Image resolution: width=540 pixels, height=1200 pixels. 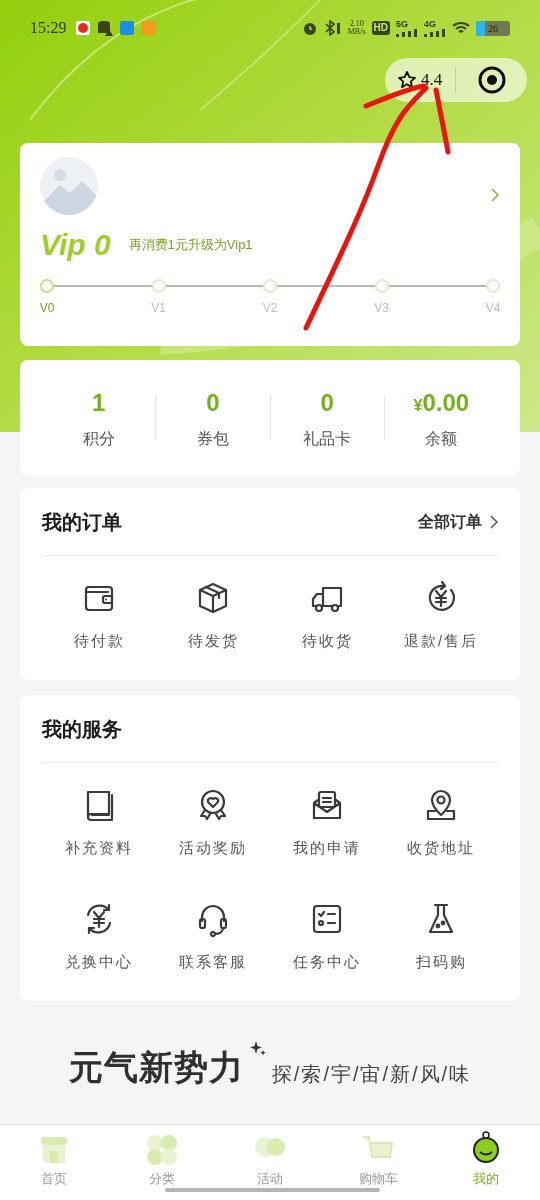 I want to click on asset-label: 余额, so click(x=441, y=439).